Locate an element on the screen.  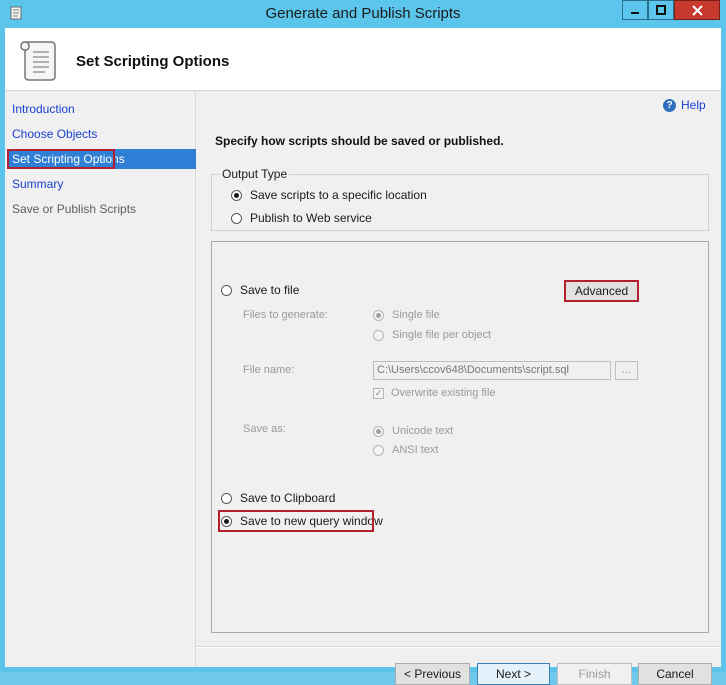
sidebar-item-save-or-publish: Save or Publish Scripts is located at coordinates (74, 209).